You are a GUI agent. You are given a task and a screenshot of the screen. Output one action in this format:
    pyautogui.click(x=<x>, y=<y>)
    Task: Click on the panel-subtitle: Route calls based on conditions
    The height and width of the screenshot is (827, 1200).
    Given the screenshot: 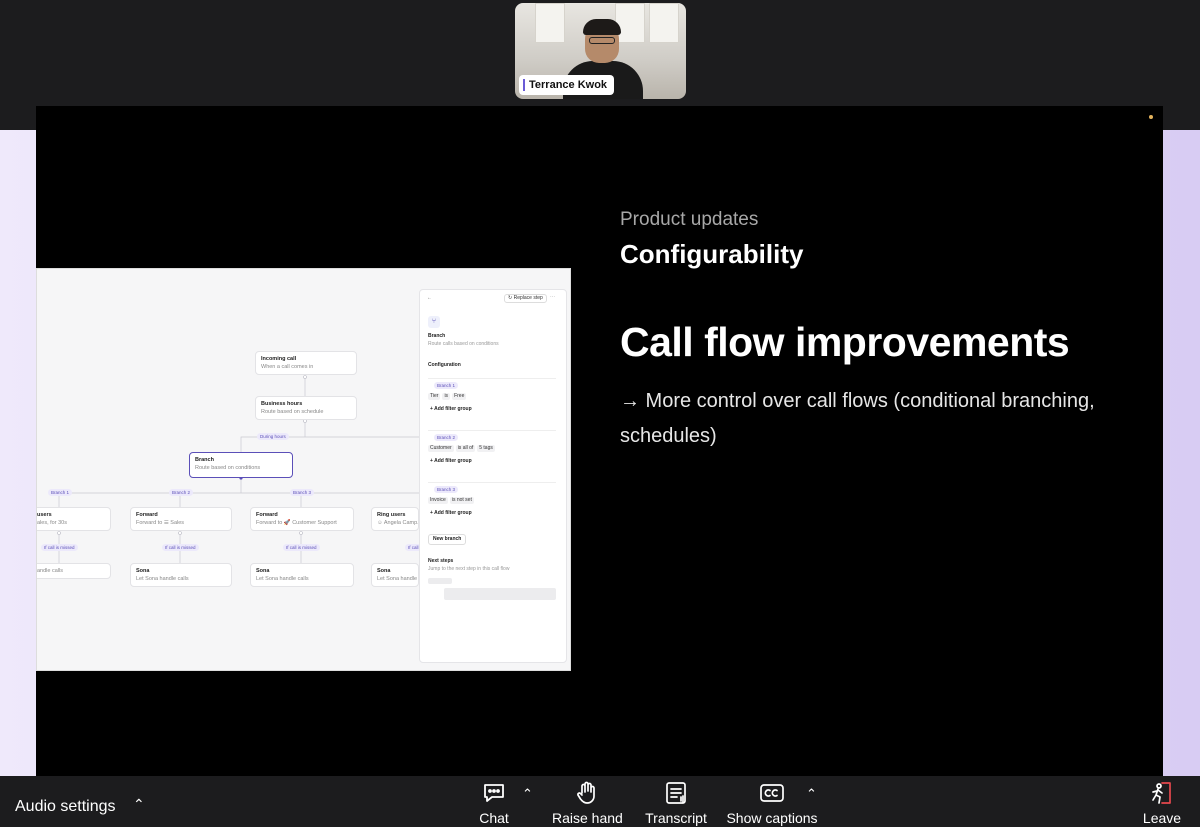 What is the action you would take?
    pyautogui.click(x=463, y=344)
    